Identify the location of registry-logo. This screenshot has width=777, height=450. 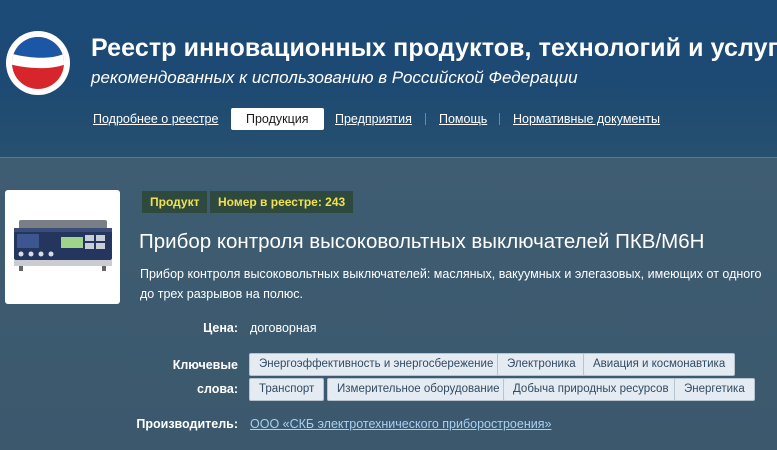
(38, 63).